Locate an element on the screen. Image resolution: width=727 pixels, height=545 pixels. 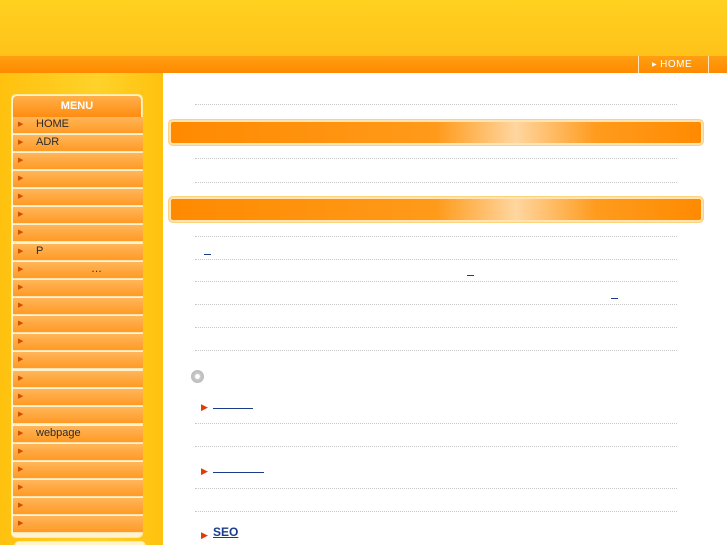
menu-item-label: ADR is located at coordinates (48, 142).